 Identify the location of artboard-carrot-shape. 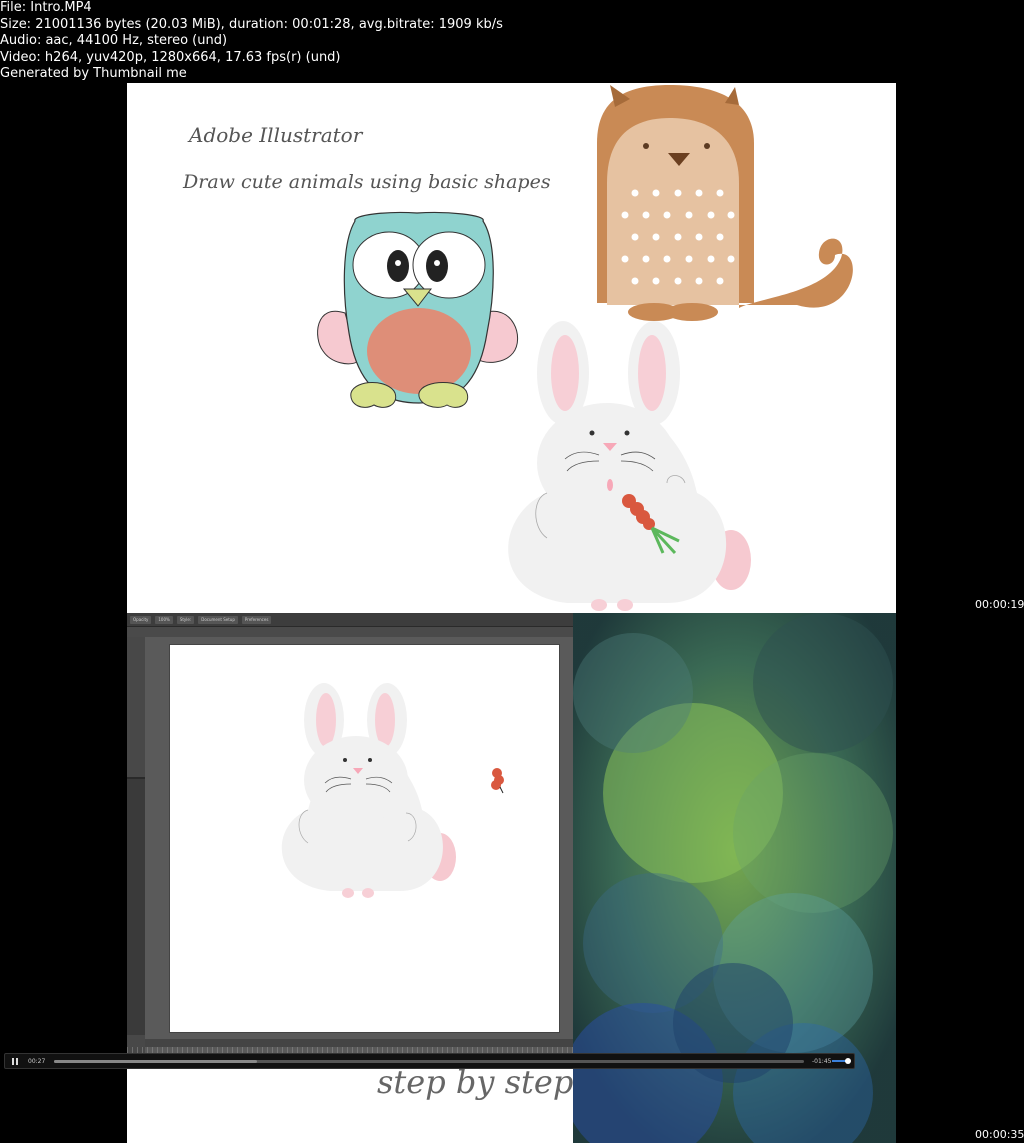
(497, 779).